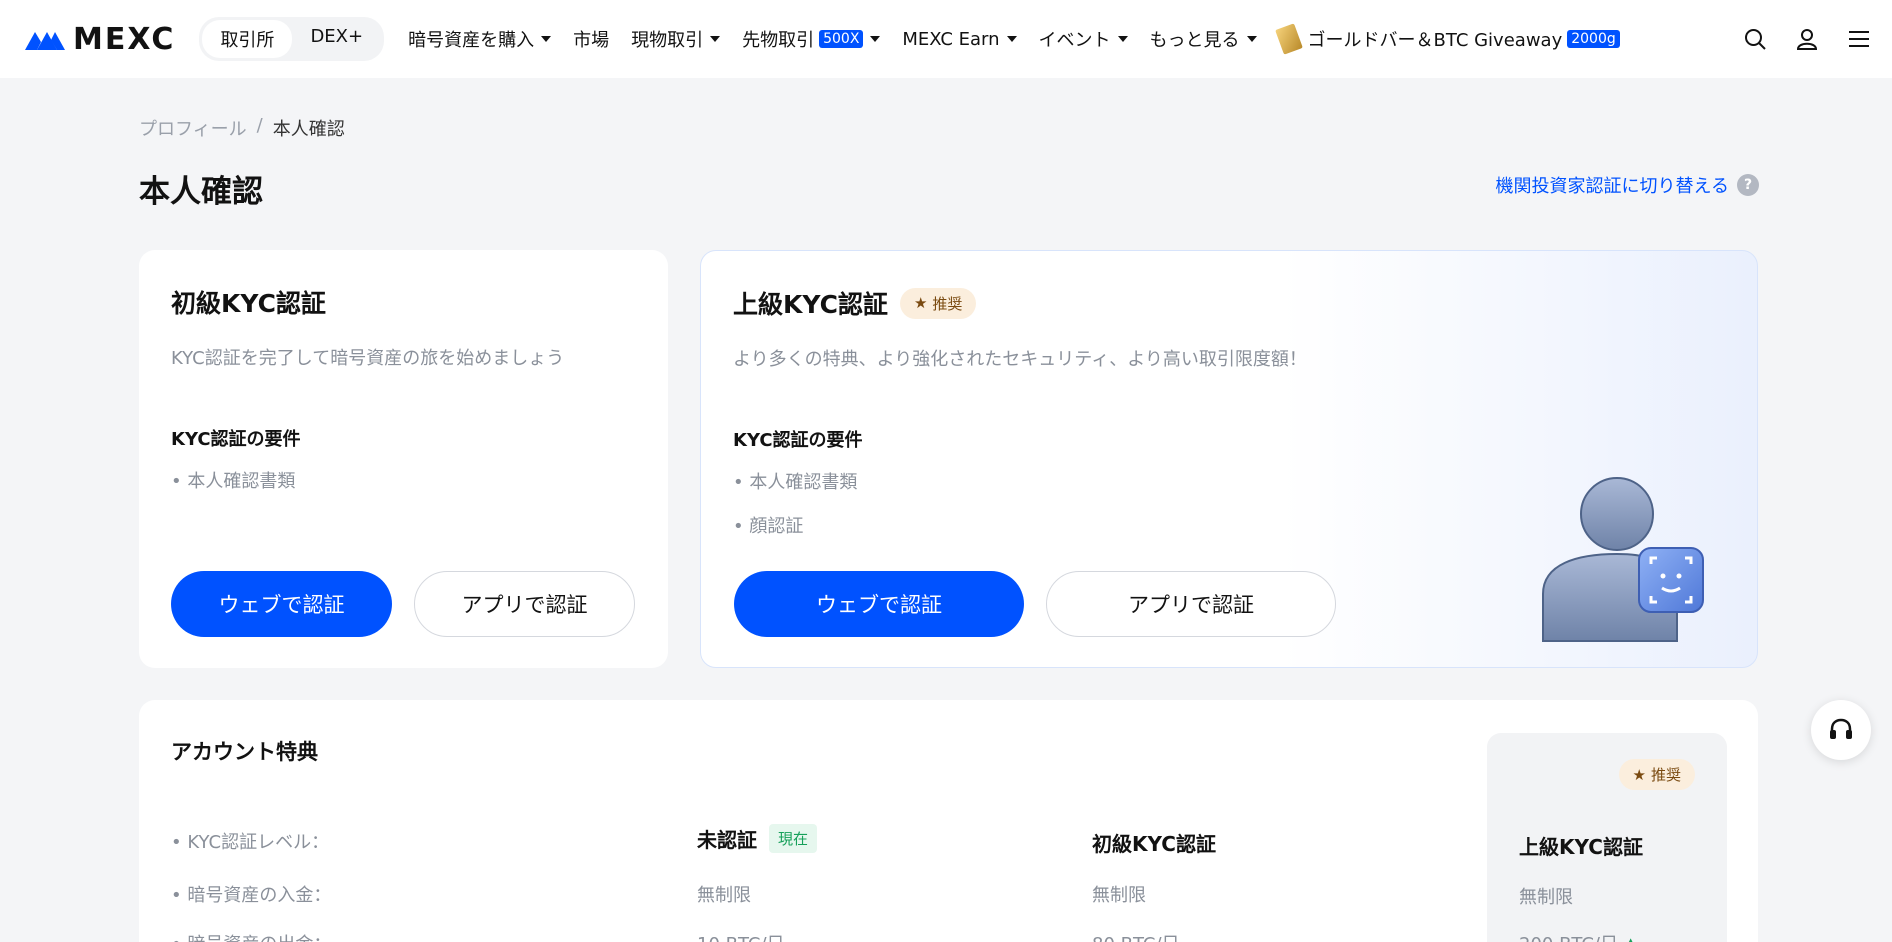 This screenshot has width=1892, height=942. What do you see at coordinates (1119, 895) in the screenshot?
I see `basic-deposit: 無制限` at bounding box center [1119, 895].